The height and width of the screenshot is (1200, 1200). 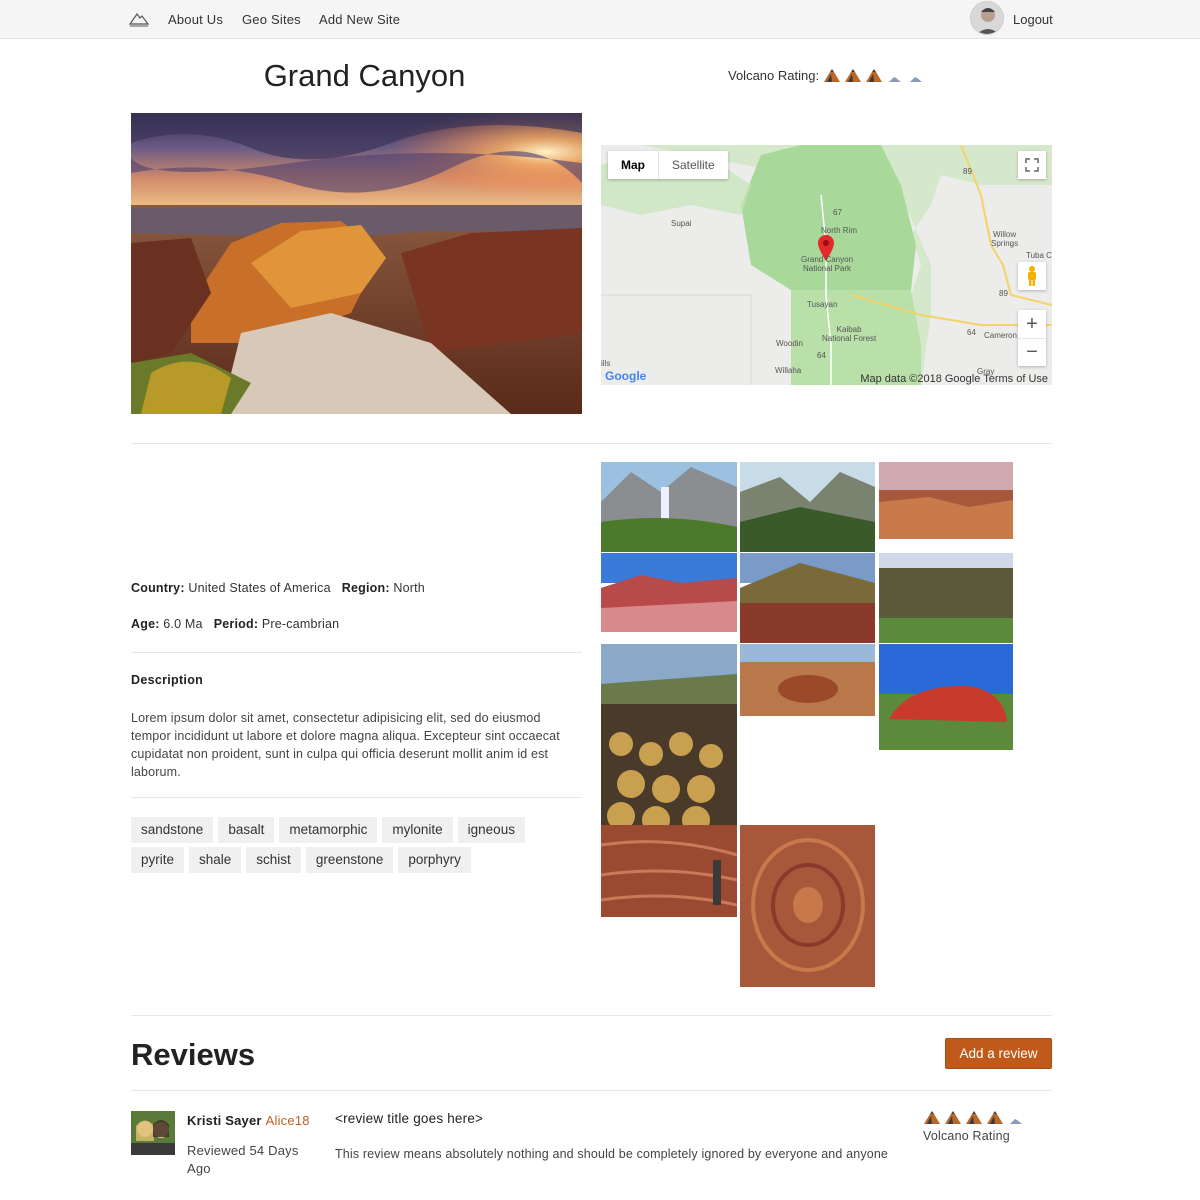 What do you see at coordinates (158, 588) in the screenshot?
I see `country-label: Country:` at bounding box center [158, 588].